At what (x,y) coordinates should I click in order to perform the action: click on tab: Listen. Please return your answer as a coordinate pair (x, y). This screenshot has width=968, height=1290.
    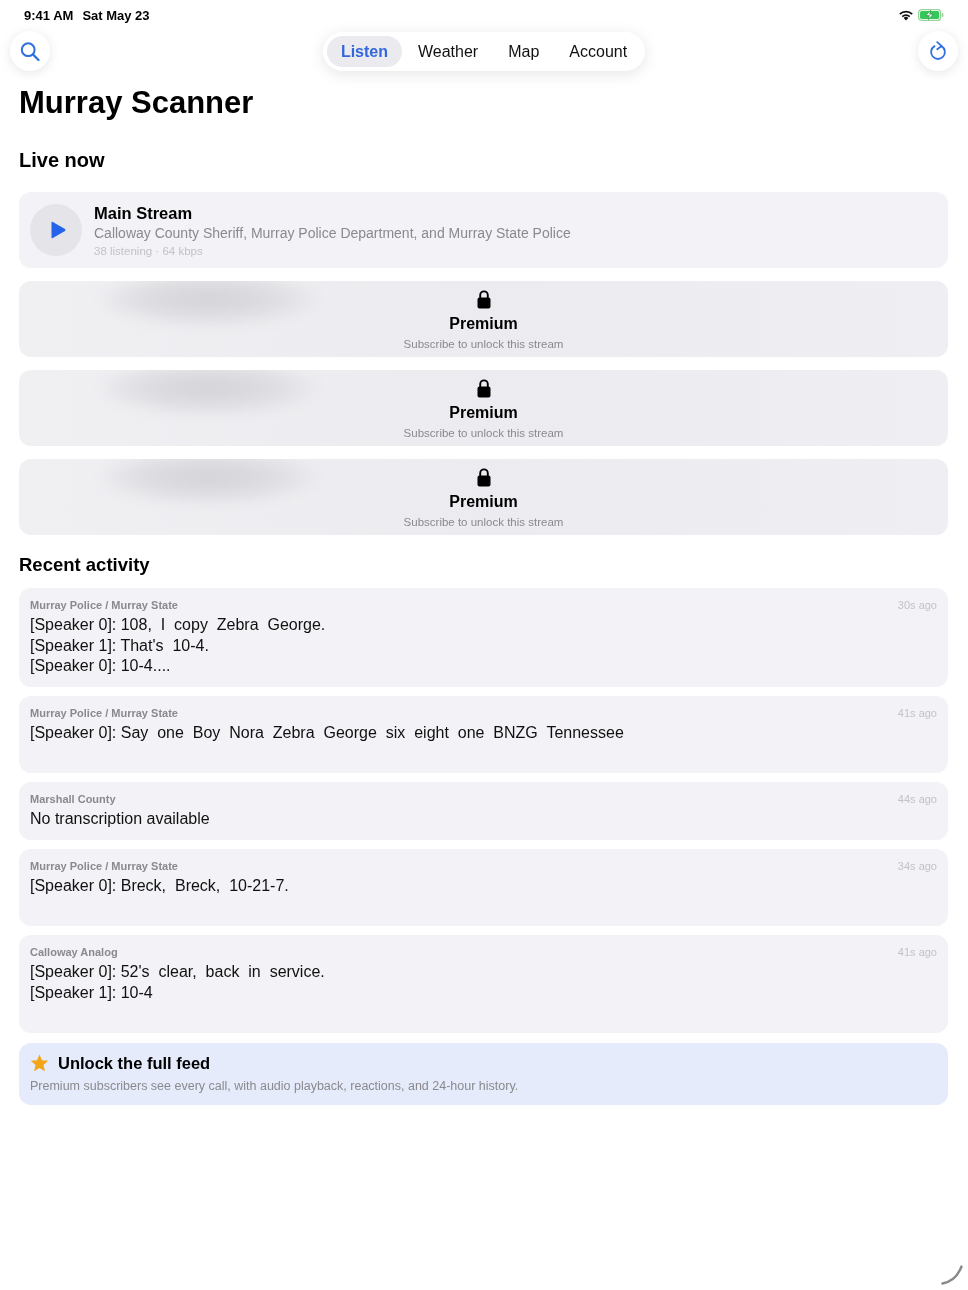
    Looking at the image, I should click on (364, 51).